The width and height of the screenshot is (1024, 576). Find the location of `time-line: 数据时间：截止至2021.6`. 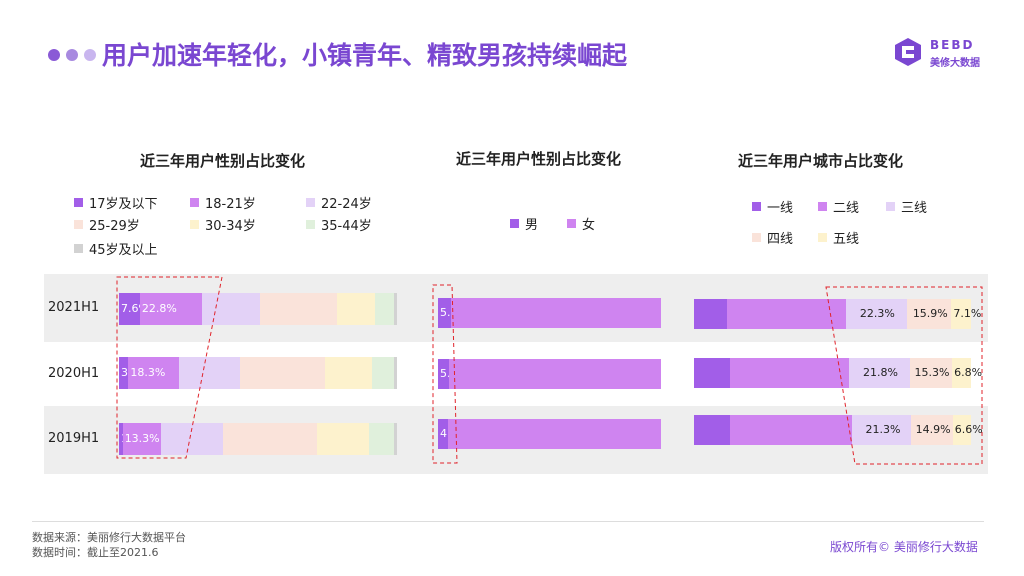

time-line: 数据时间：截止至2021.6 is located at coordinates (95, 552).